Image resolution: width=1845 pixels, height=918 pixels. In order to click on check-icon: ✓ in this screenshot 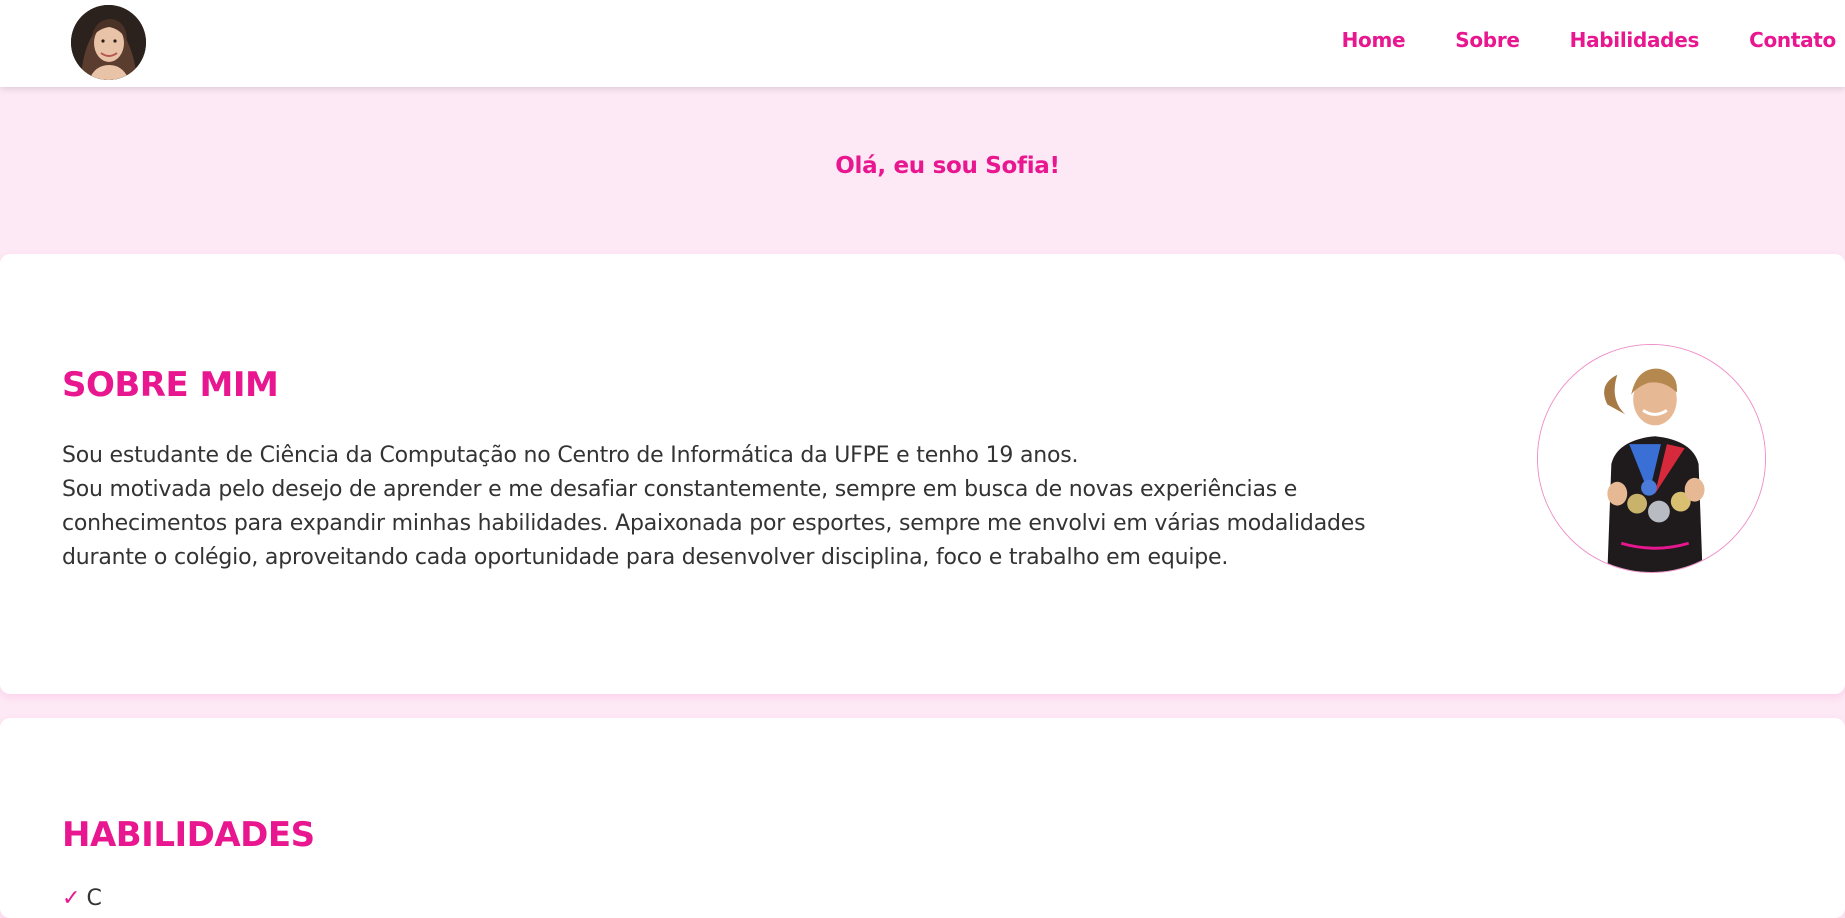, I will do `click(71, 898)`.